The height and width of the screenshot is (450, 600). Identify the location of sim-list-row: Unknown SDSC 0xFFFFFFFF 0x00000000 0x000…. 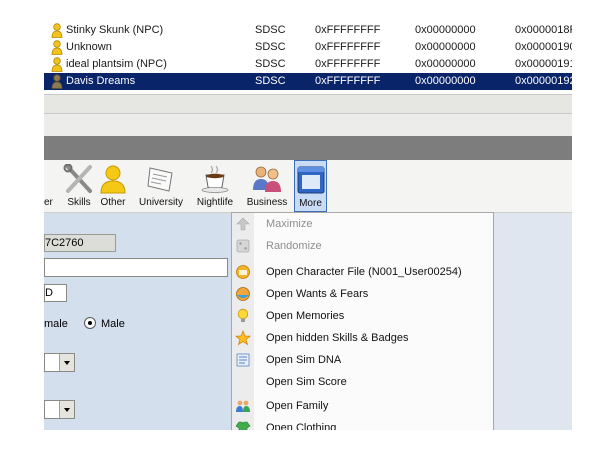
(308, 47).